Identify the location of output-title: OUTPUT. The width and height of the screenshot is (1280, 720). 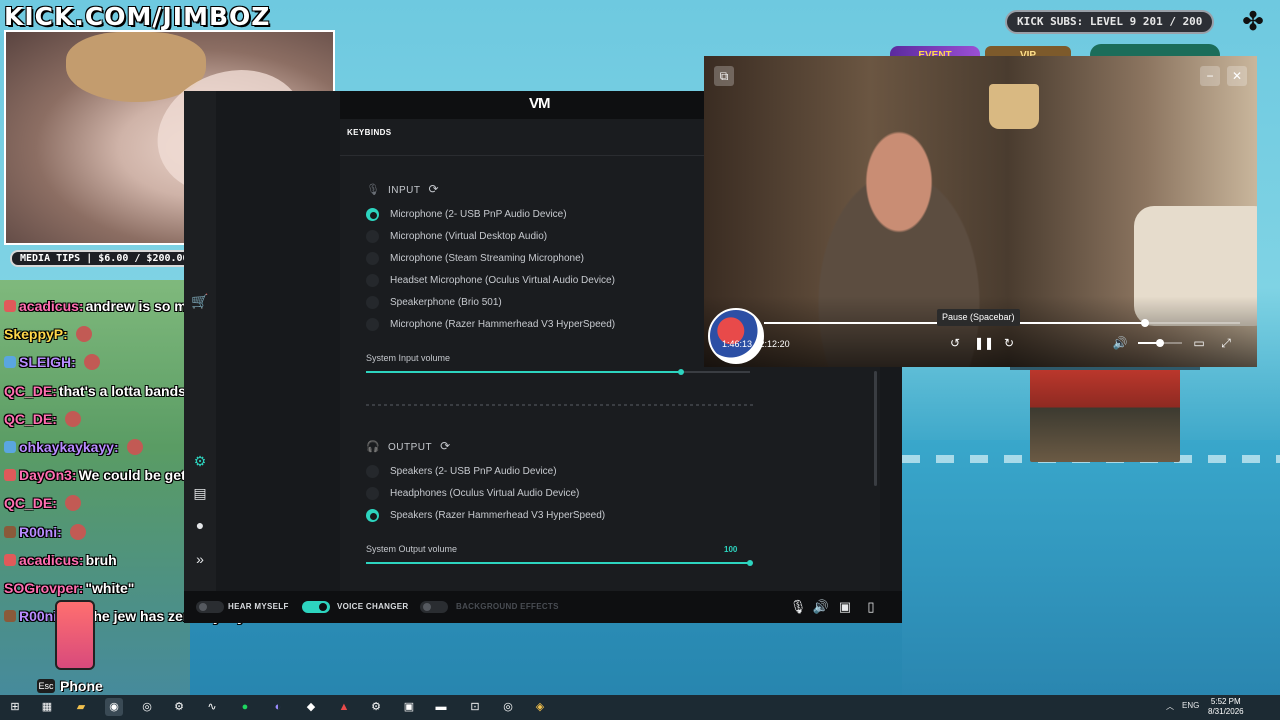
(410, 447).